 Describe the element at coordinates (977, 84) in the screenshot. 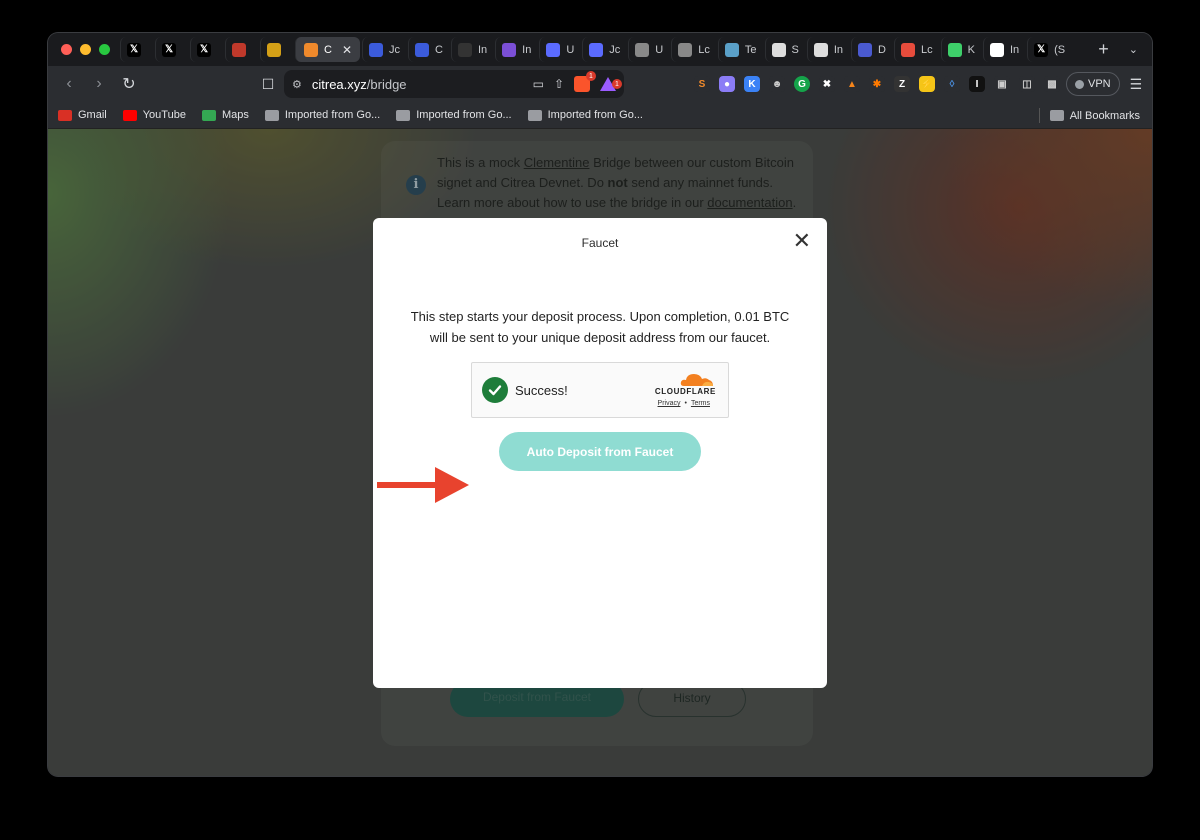

I see `extension-i-icon: I` at that location.